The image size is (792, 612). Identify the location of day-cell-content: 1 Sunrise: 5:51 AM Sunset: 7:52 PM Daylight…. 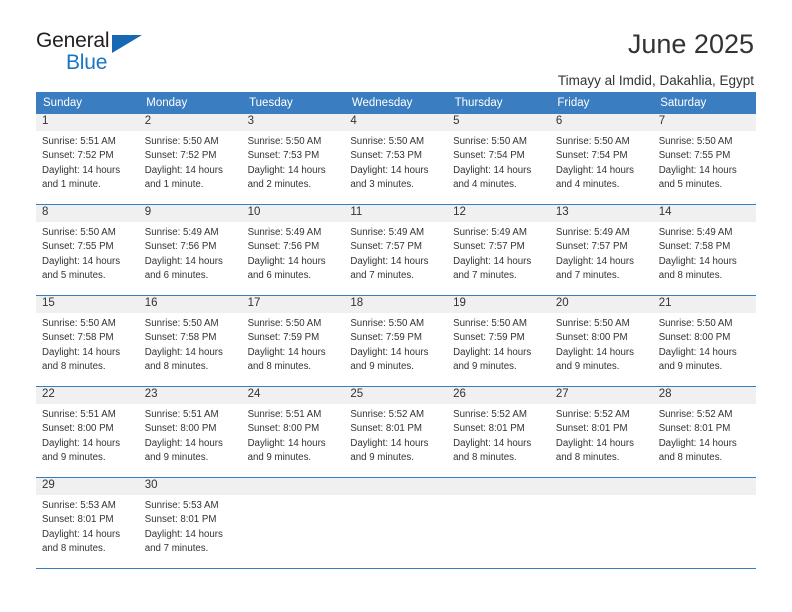
(87, 159).